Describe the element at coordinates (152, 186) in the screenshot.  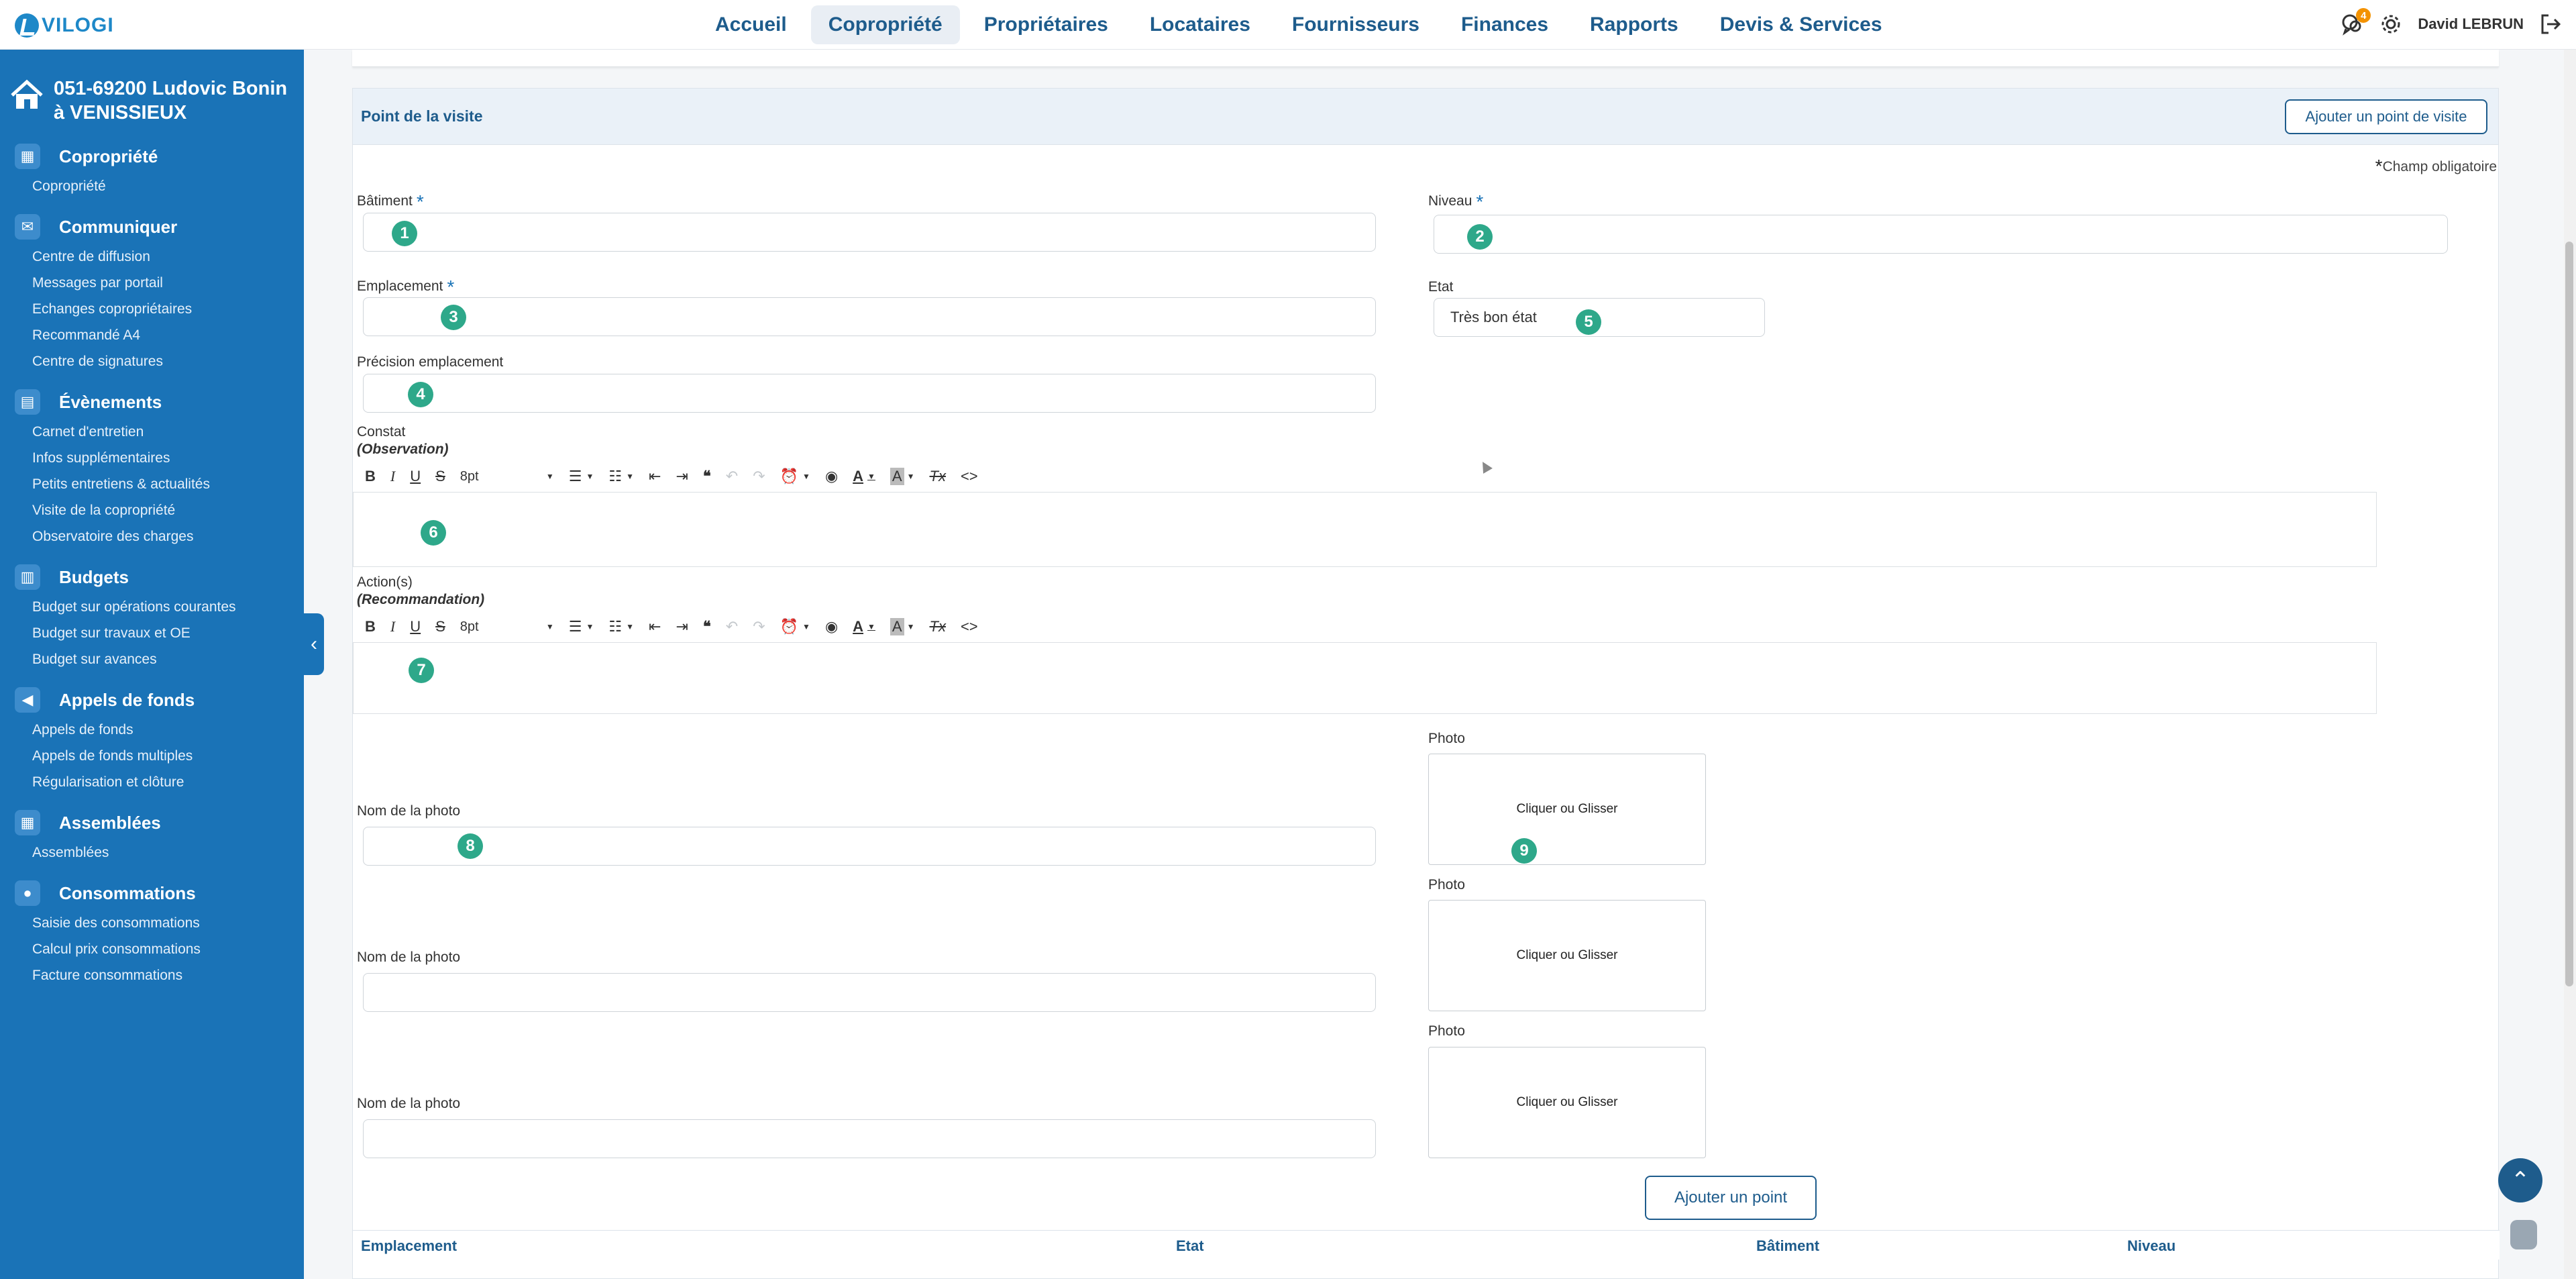
I see `sidebar-item-copropriete: Copropriété` at that location.